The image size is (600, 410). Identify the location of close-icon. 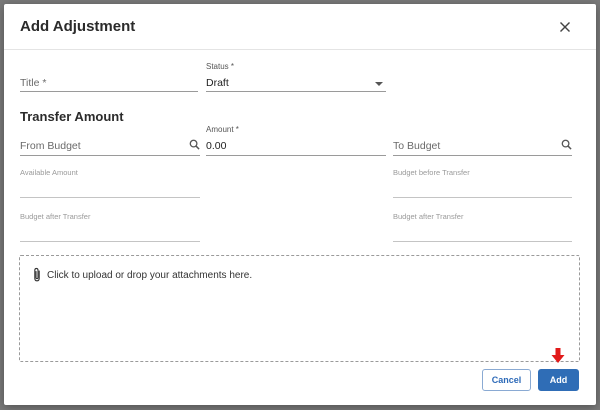
(565, 27).